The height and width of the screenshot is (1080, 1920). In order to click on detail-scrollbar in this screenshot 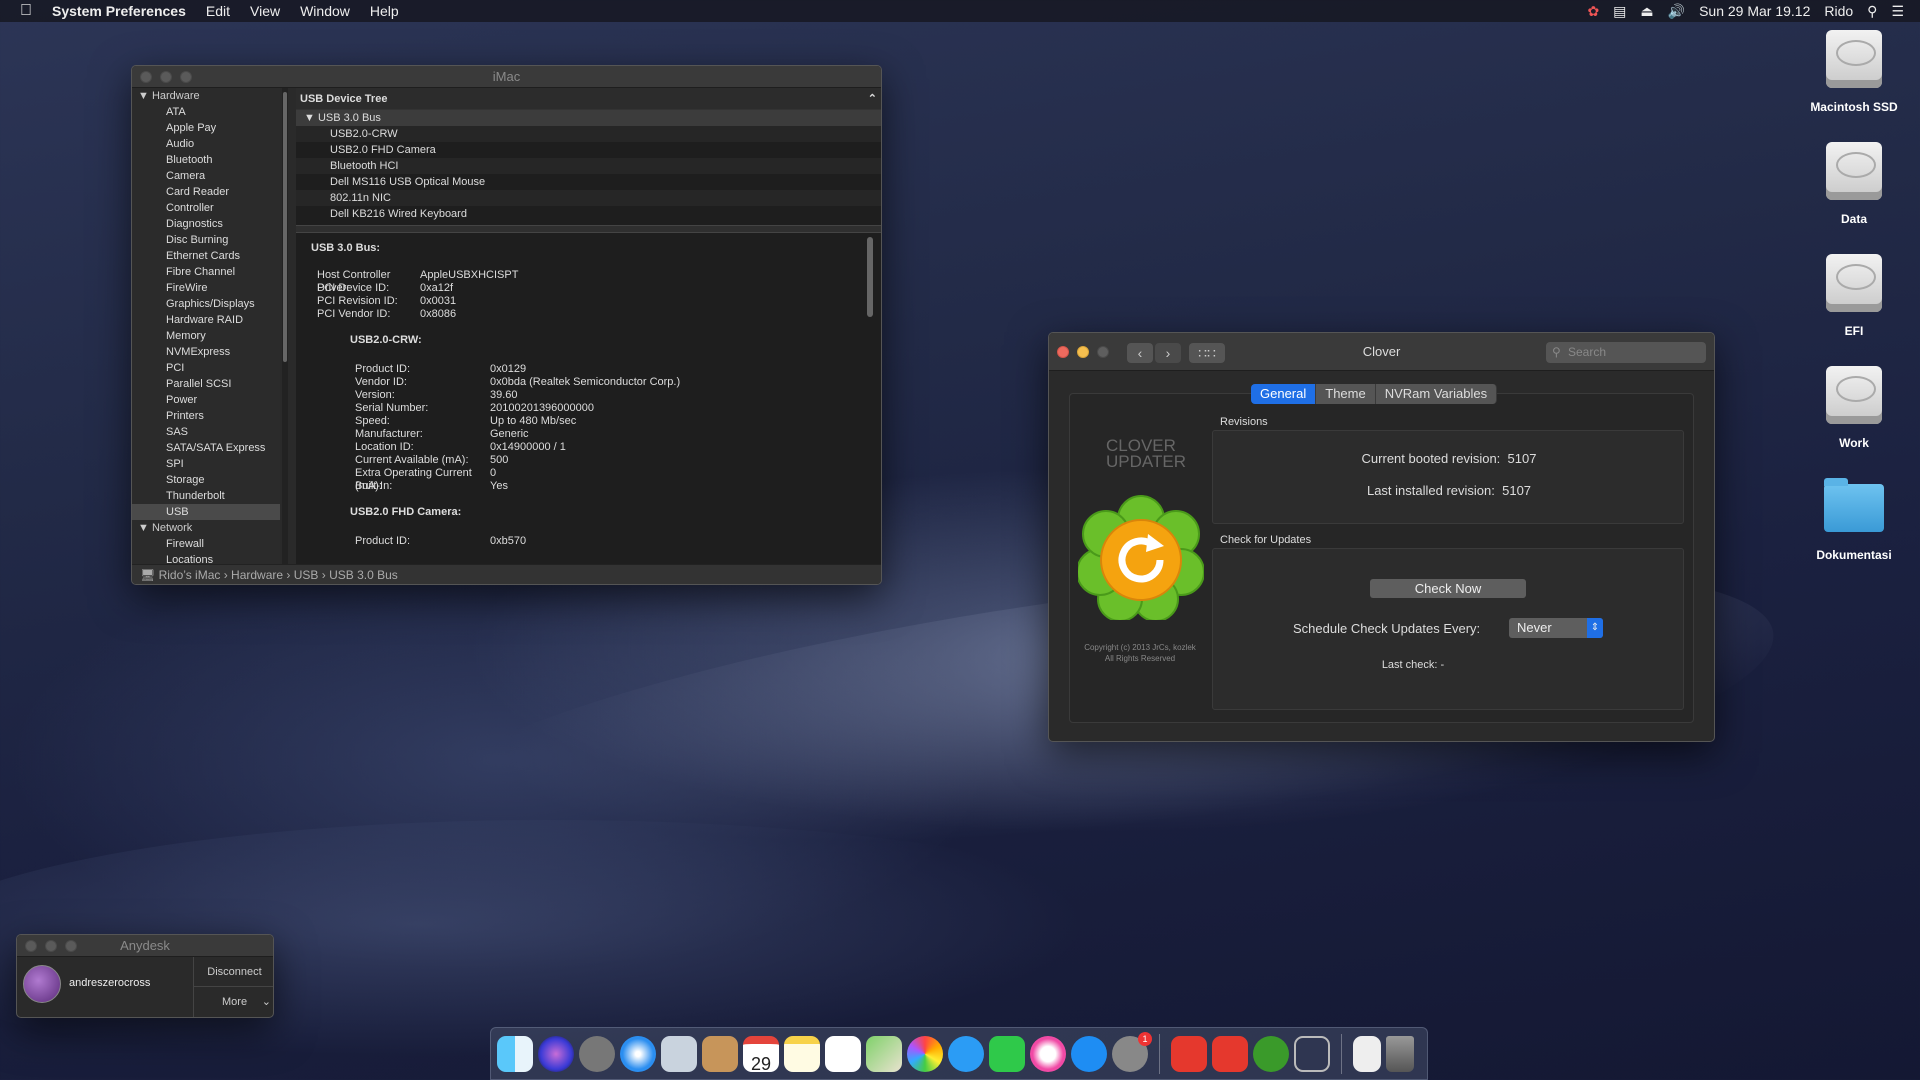, I will do `click(870, 277)`.